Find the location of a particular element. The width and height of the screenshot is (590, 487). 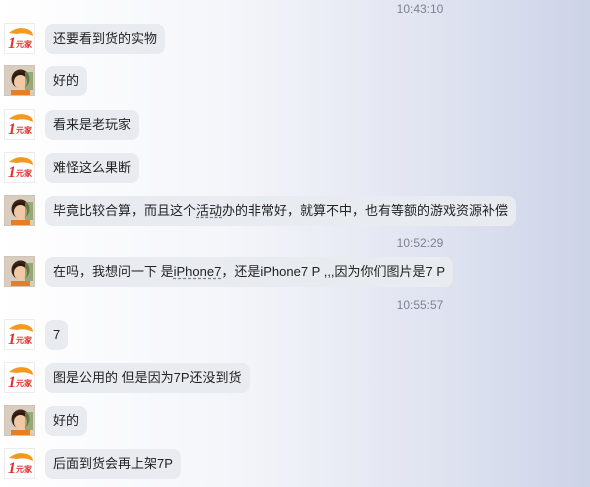

message-row: 1 元 家 看来是老玩家 is located at coordinates (72, 124).